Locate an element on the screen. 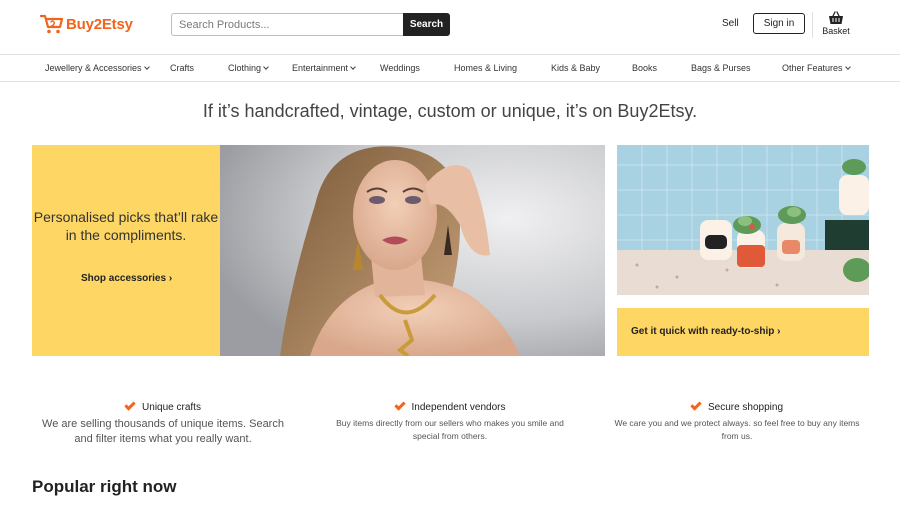 This screenshot has height=512, width=900. brand-logo: Buy2Etsy is located at coordinates (86, 24).